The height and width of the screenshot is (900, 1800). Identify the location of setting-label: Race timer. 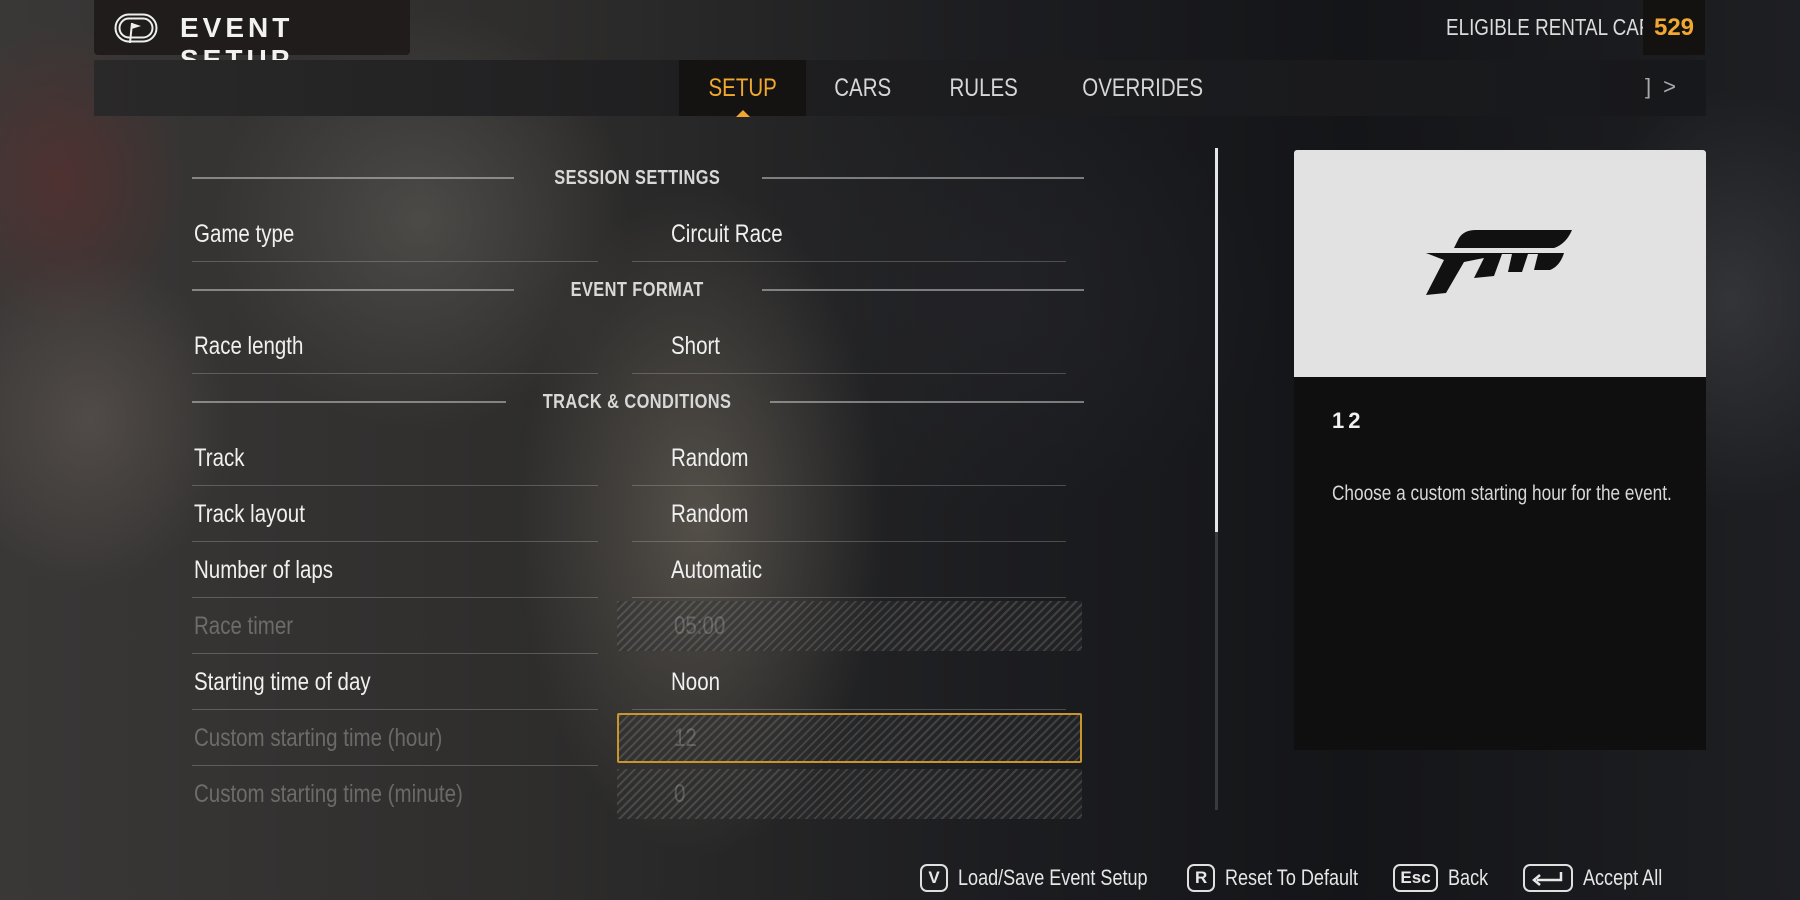
(244, 626).